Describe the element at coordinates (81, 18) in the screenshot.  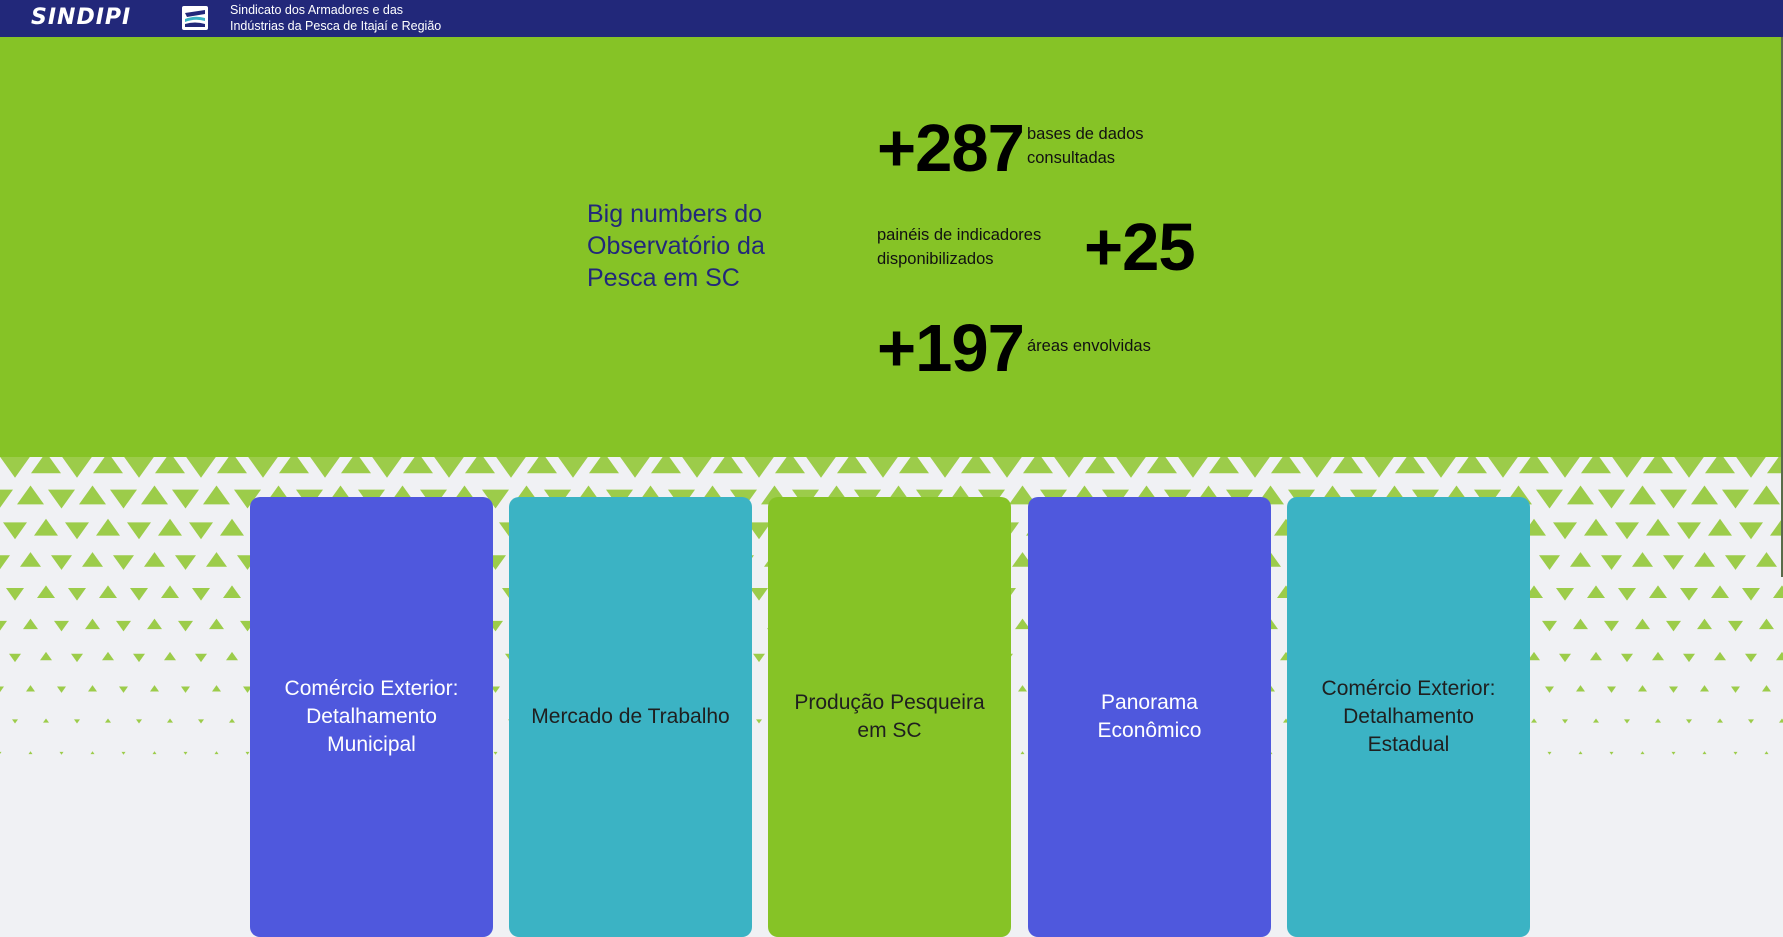
I see `sindipi-logo: SINDIPI` at that location.